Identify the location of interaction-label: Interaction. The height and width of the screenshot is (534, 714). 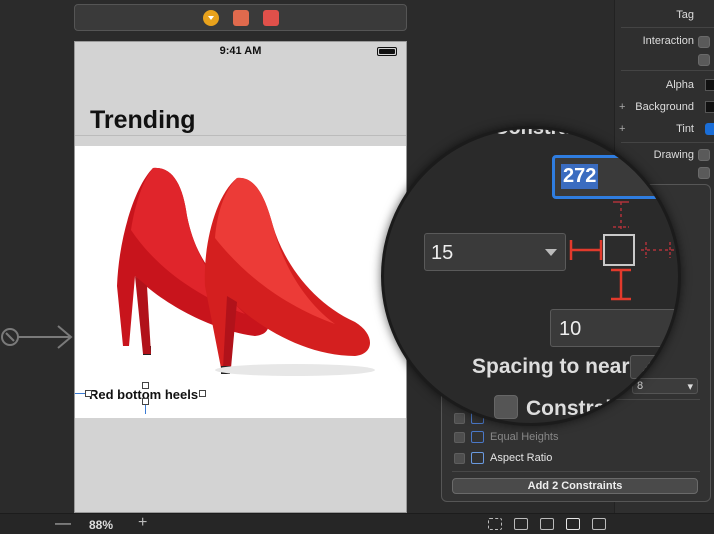
(668, 41).